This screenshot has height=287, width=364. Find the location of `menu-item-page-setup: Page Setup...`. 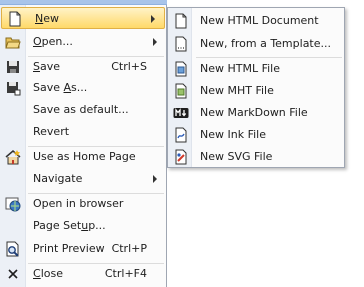

menu-item-page-setup: Page Setup... is located at coordinates (83, 226).